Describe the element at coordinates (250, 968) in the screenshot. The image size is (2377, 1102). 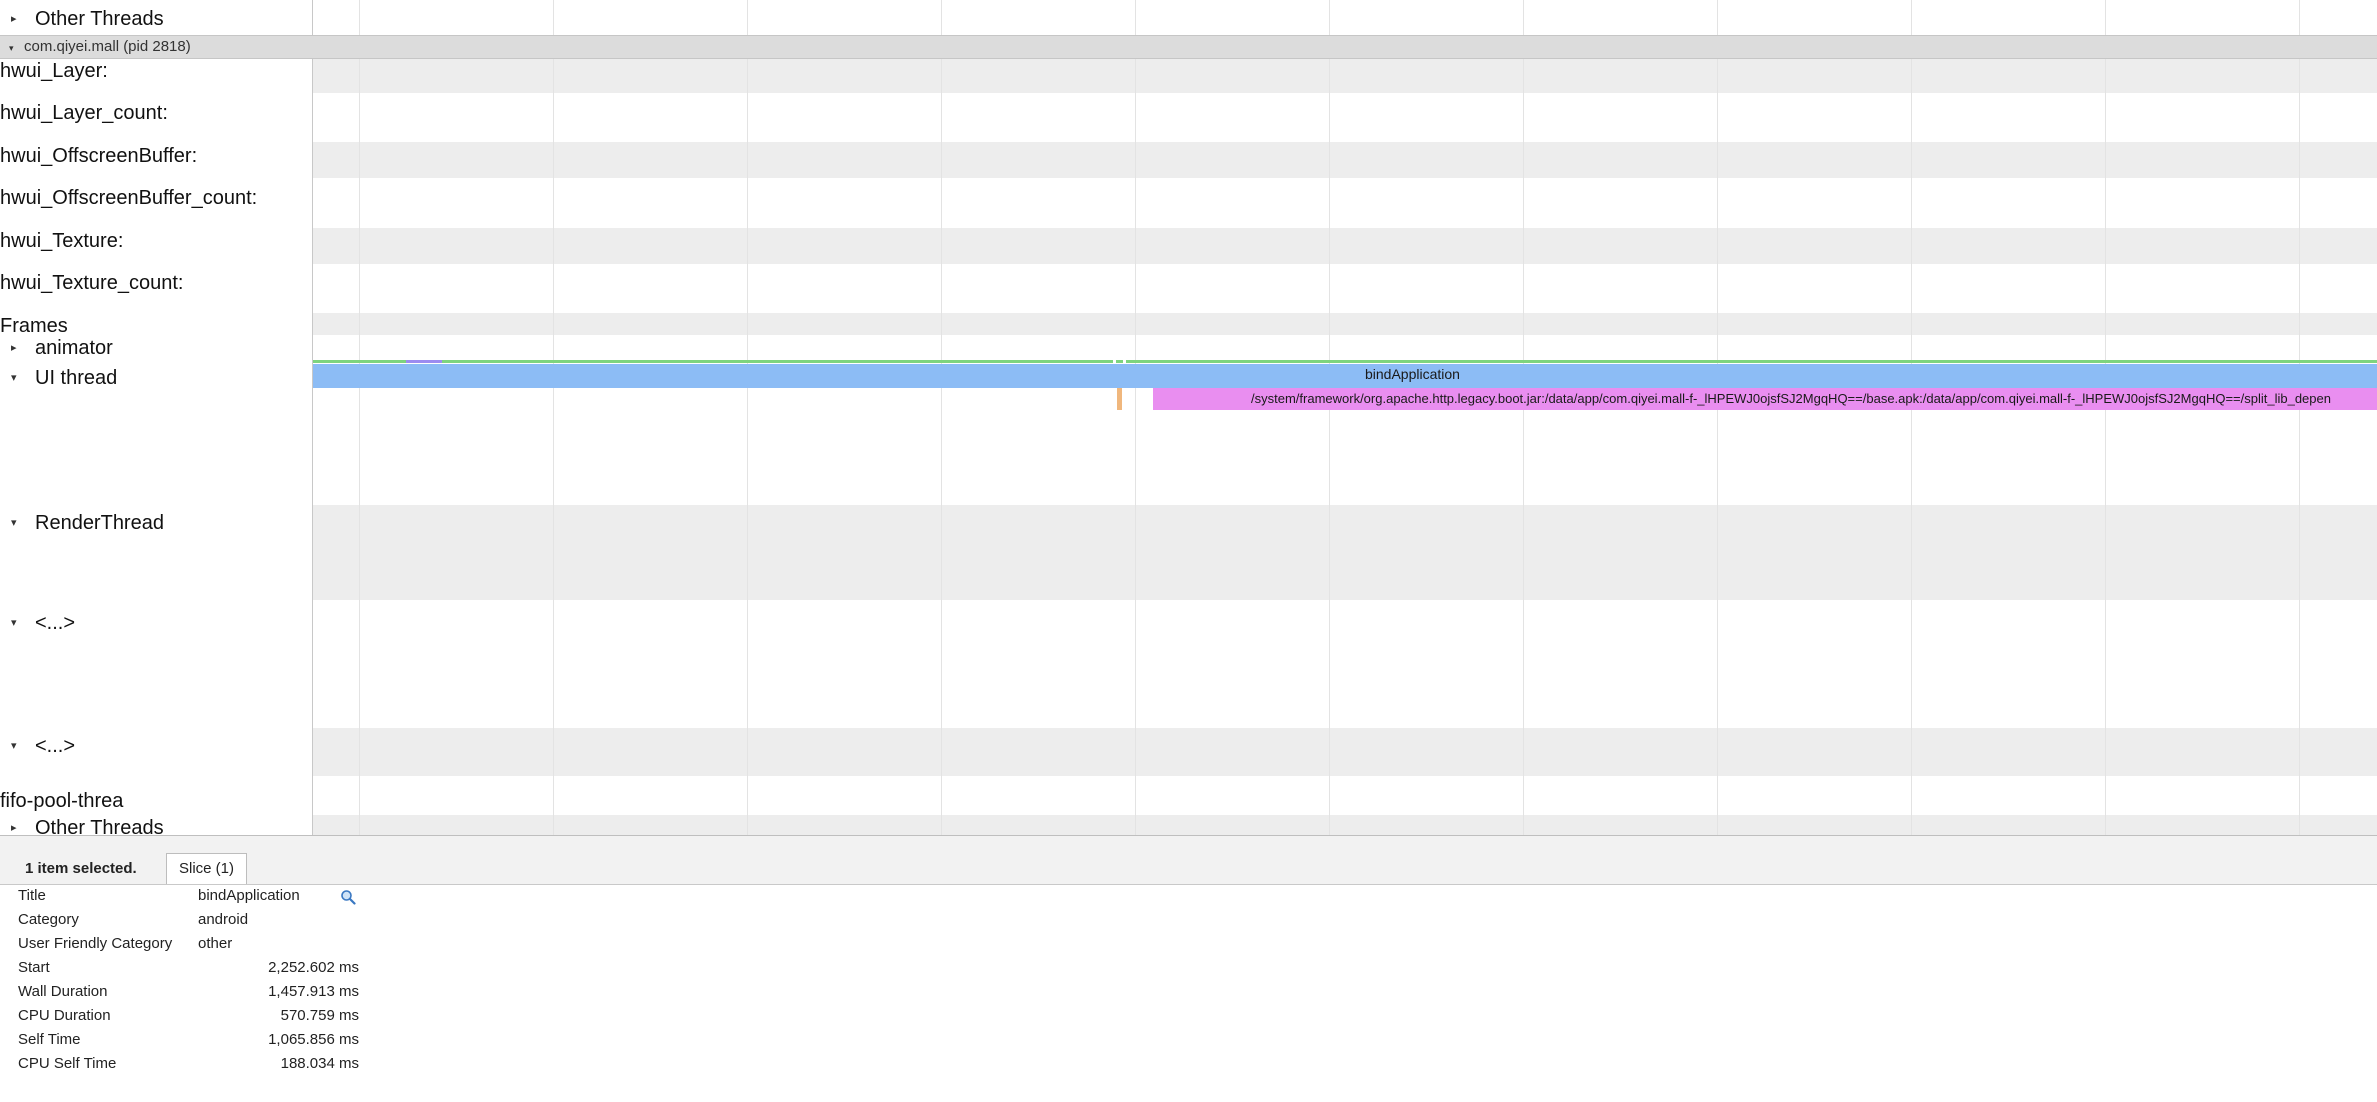
I see `detail-row-start: Start 2,252.602 ms` at that location.